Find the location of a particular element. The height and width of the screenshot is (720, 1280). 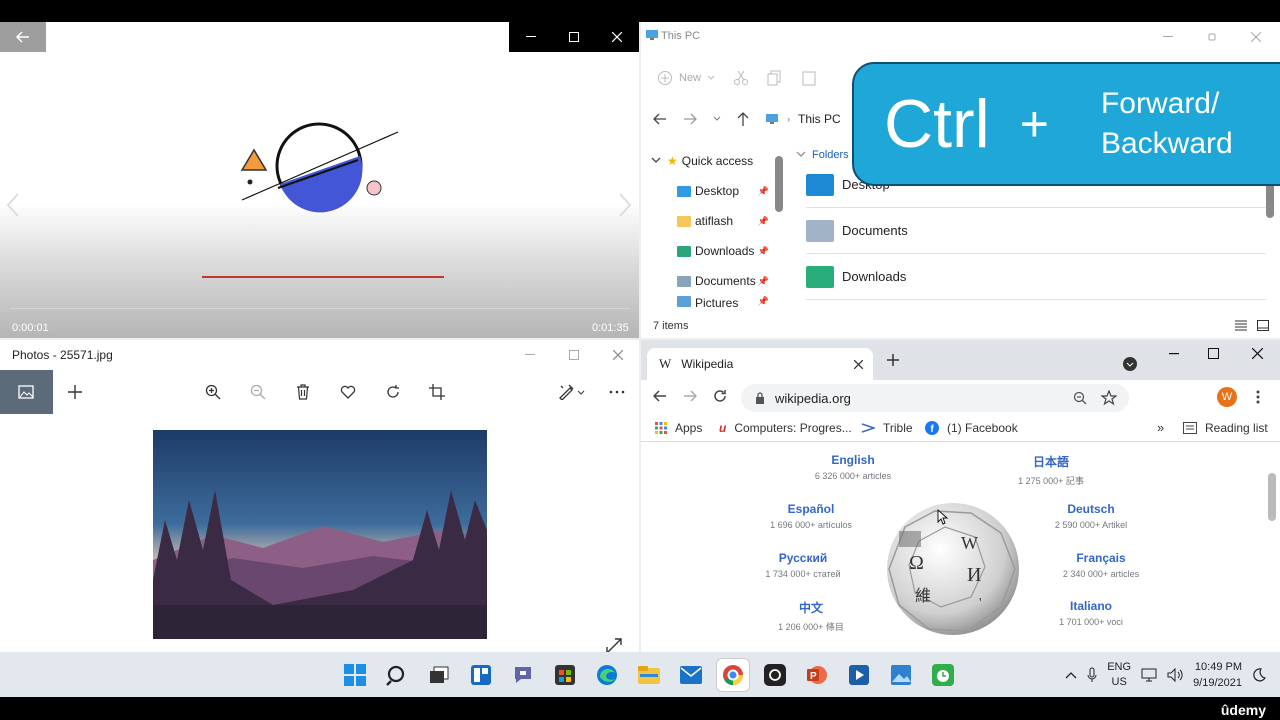

nav-desktop: Desktop 📌 is located at coordinates (711, 191).